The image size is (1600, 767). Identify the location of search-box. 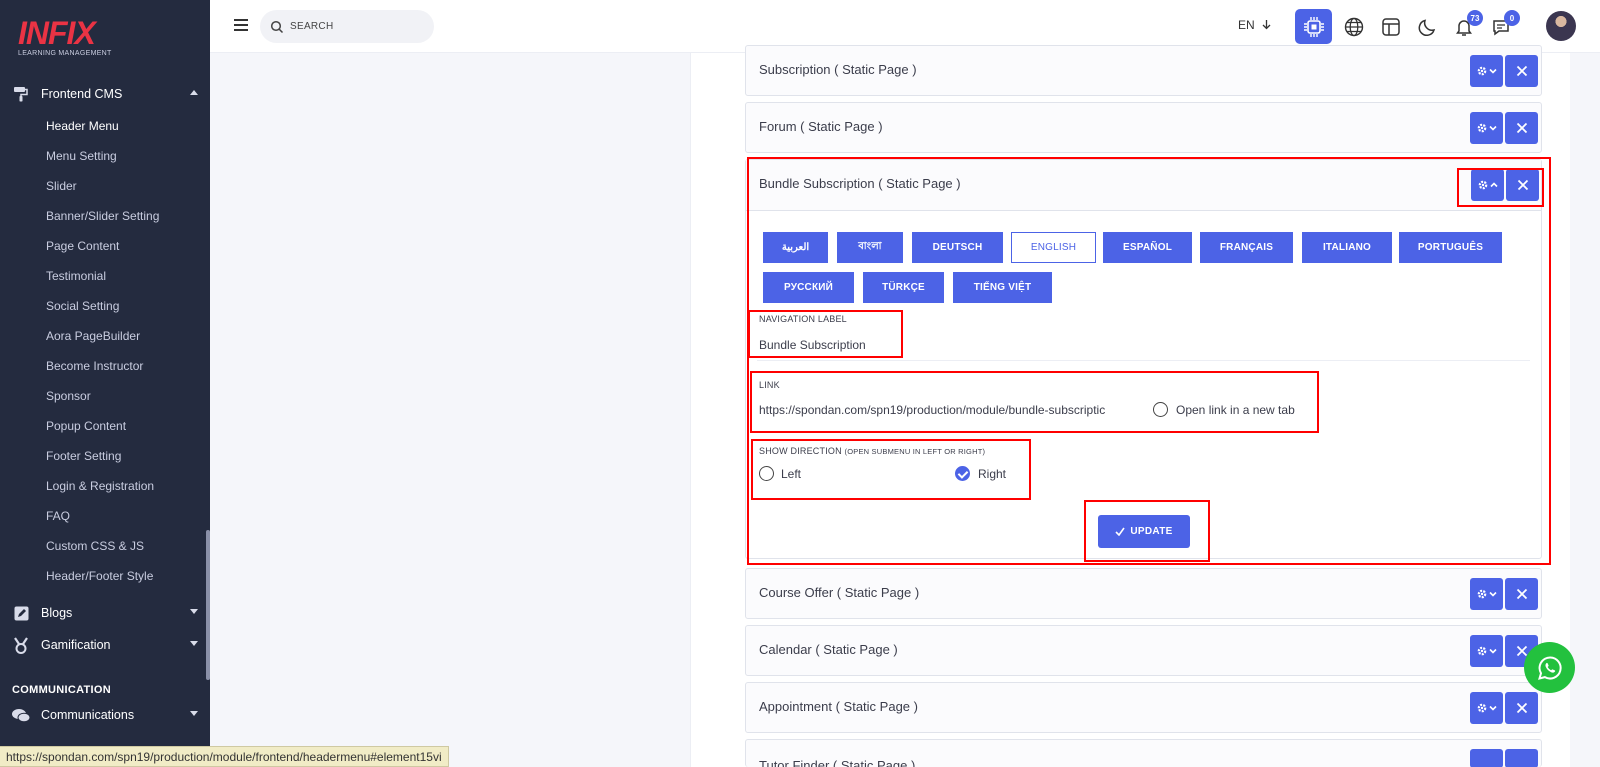
(347, 26).